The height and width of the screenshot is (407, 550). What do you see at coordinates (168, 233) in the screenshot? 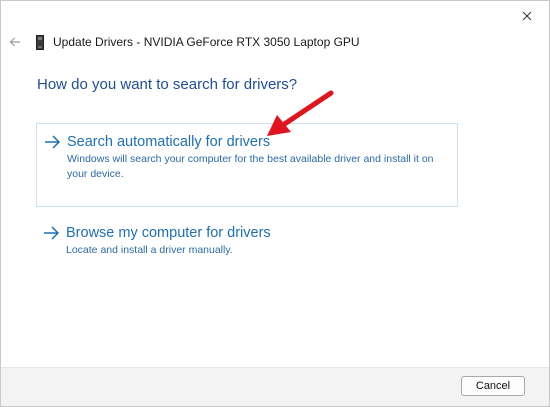
I see `browse-computer-title: Browse my computer for drivers` at bounding box center [168, 233].